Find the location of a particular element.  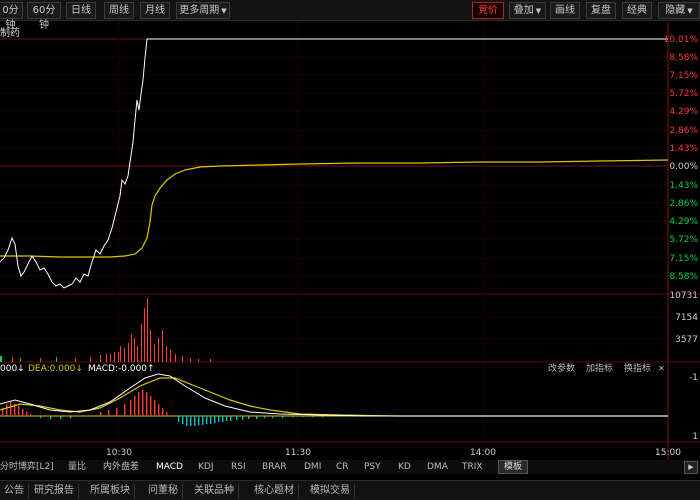

macd-axis-label: 1 is located at coordinates (695, 437).